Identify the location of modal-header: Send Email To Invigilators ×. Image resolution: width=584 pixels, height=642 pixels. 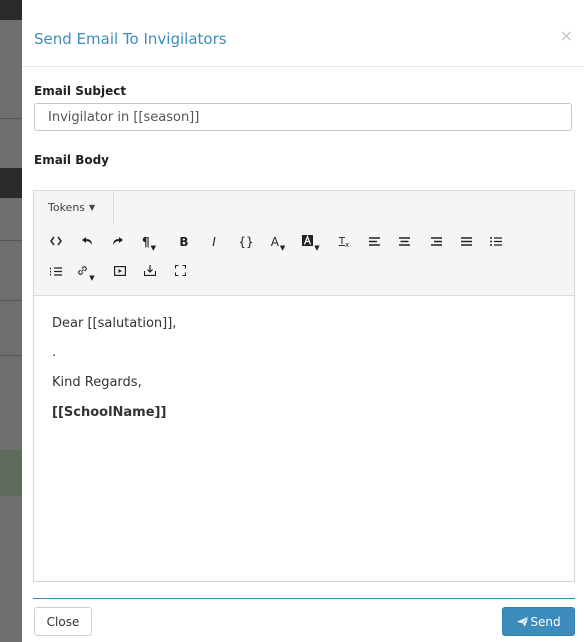
(303, 33).